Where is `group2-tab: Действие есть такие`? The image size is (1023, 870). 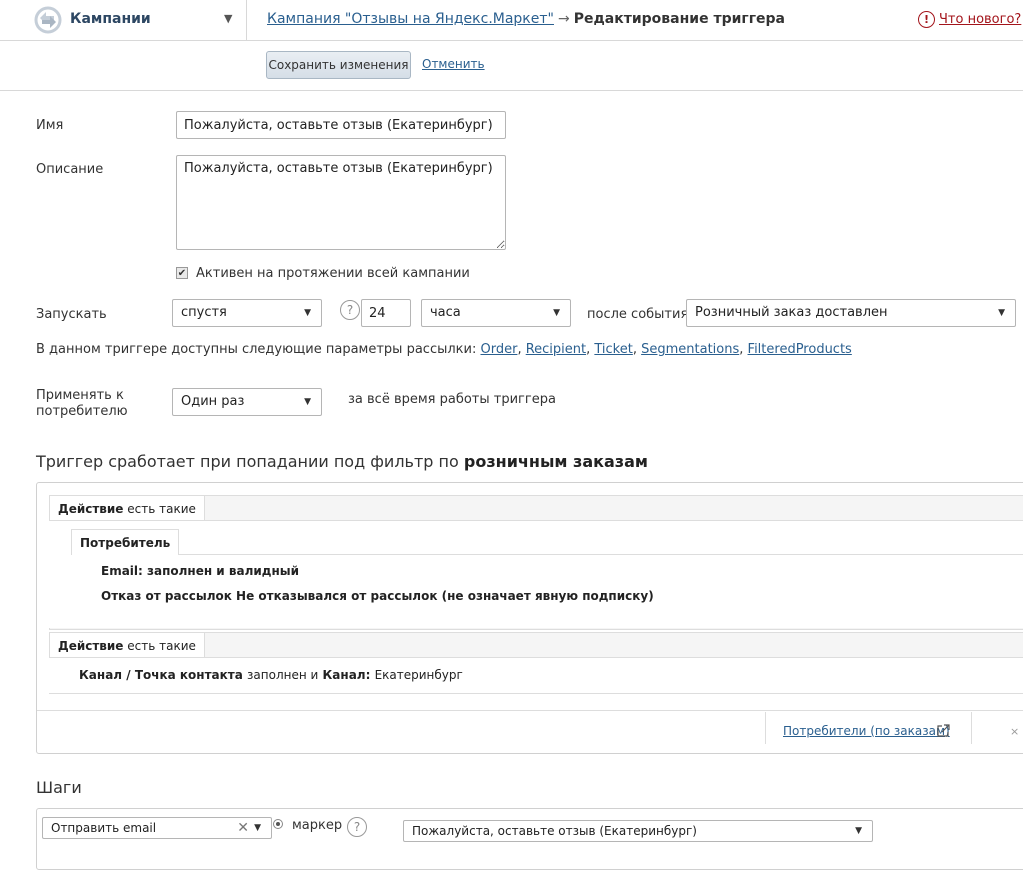
group2-tab: Действие есть такие is located at coordinates (127, 645).